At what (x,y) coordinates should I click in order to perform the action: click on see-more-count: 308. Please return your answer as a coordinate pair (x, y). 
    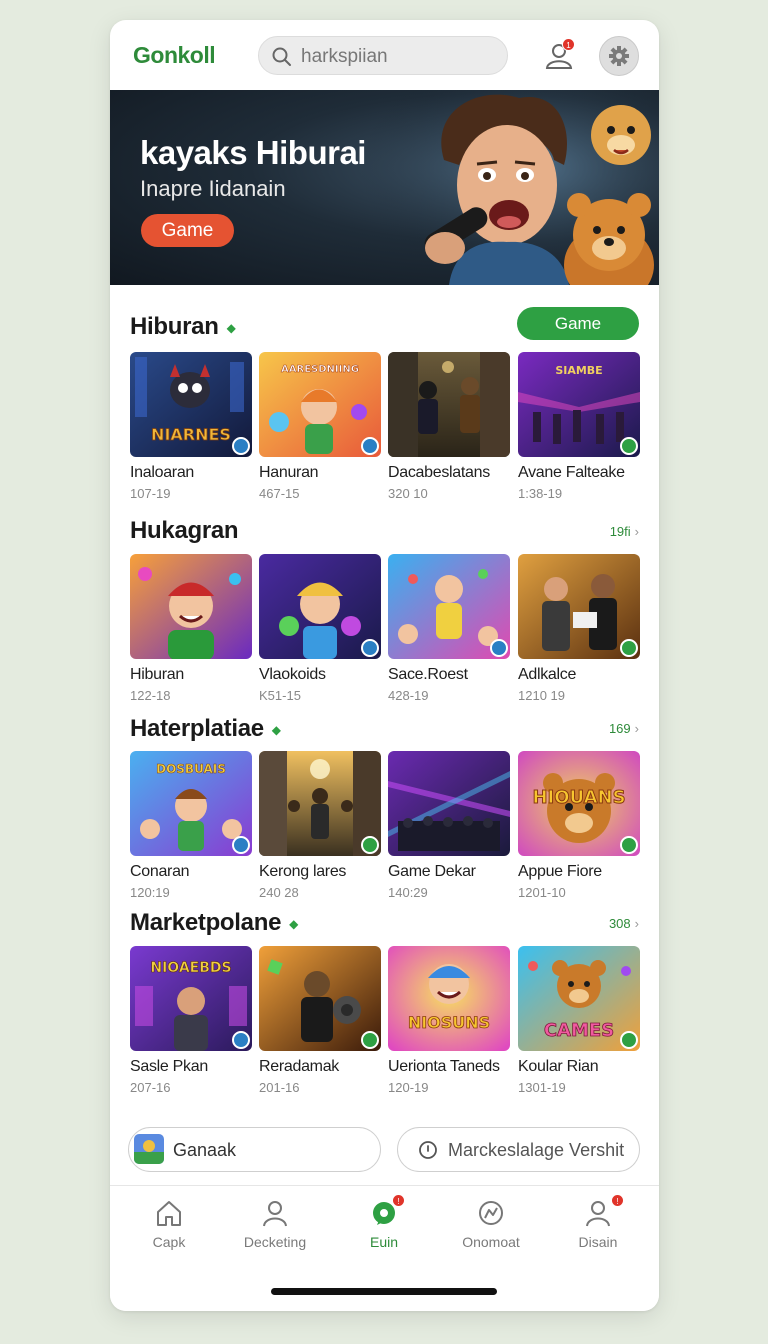
    Looking at the image, I should click on (619, 923).